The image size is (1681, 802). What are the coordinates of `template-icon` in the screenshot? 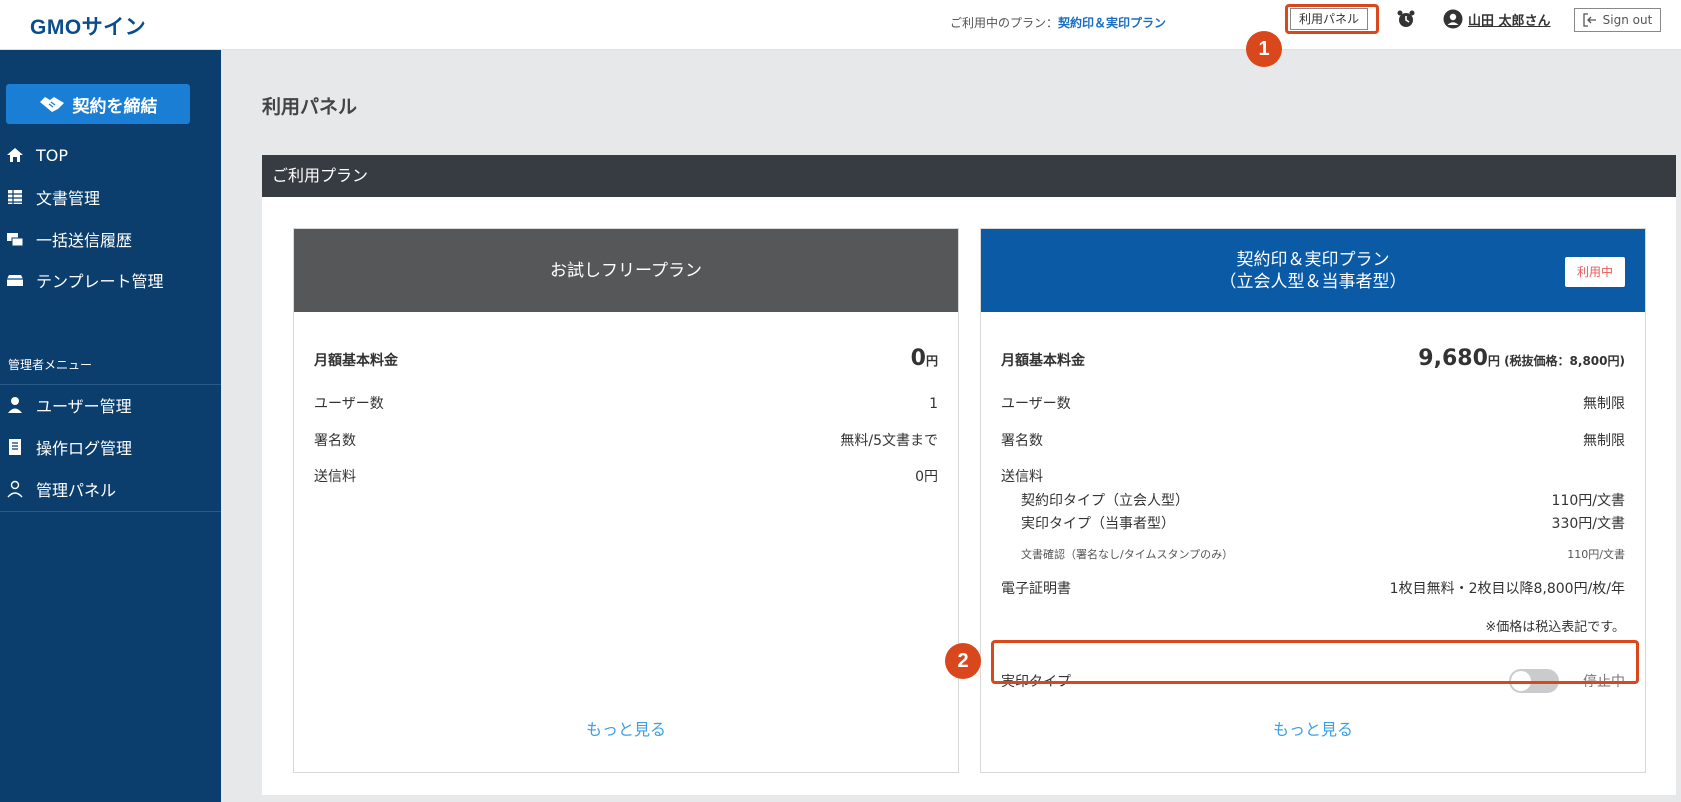 It's located at (15, 280).